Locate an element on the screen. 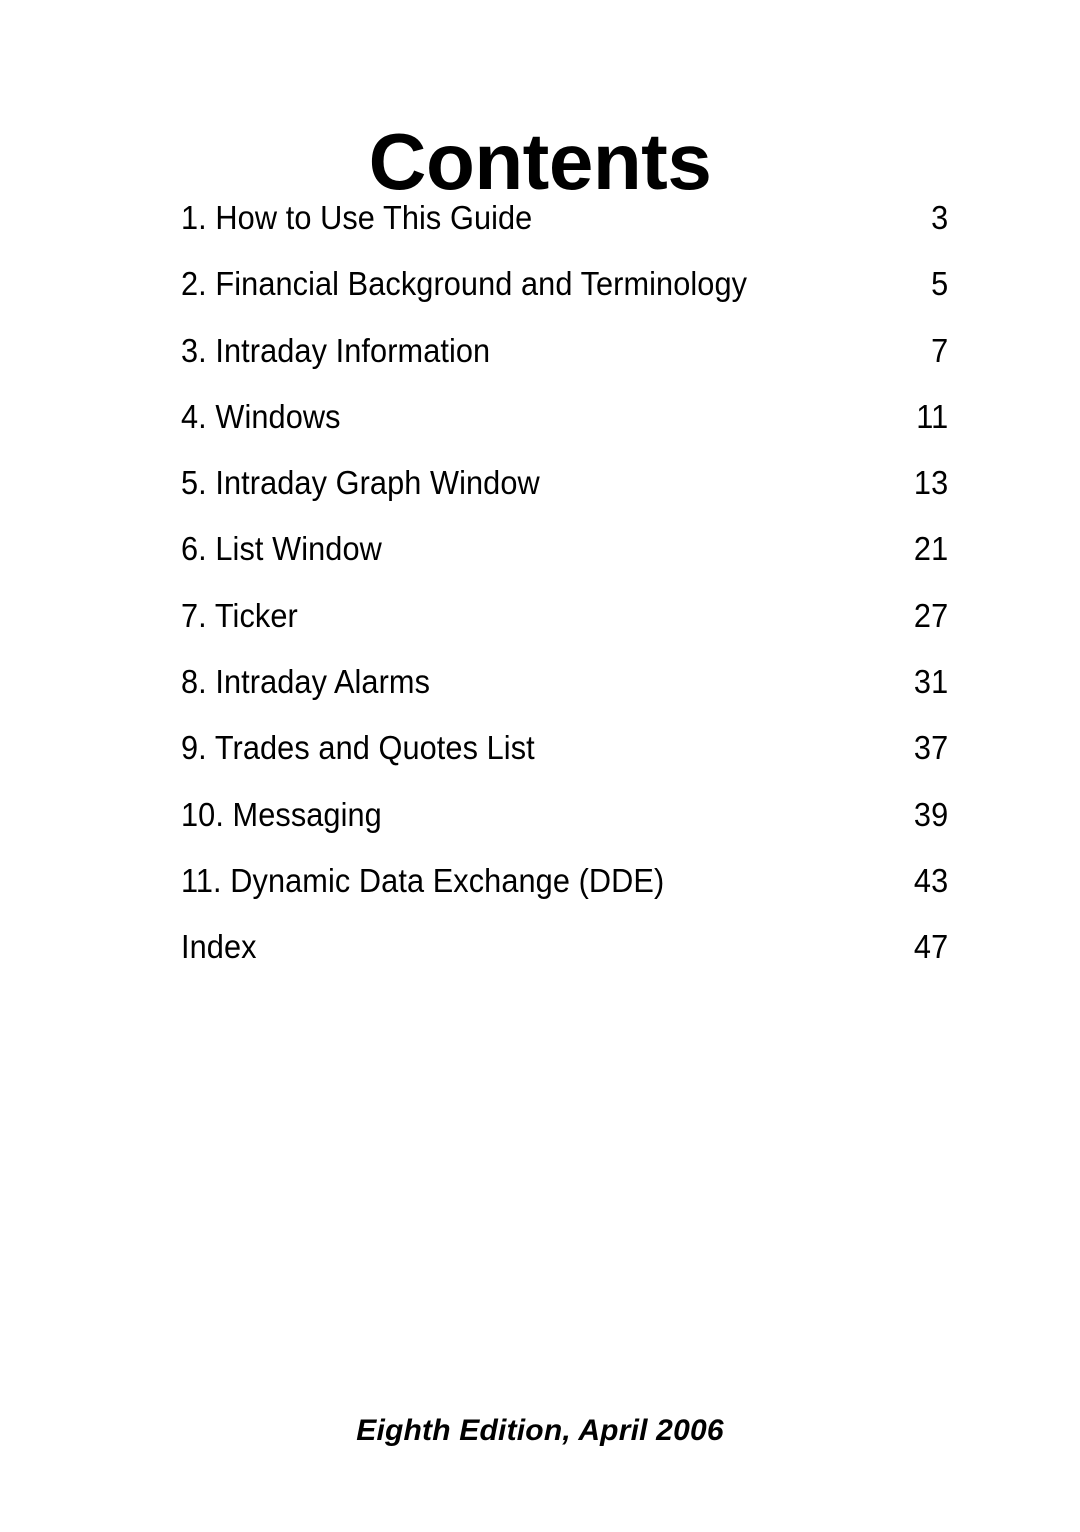  toc-entry-page-number: 37 is located at coordinates (931, 748).